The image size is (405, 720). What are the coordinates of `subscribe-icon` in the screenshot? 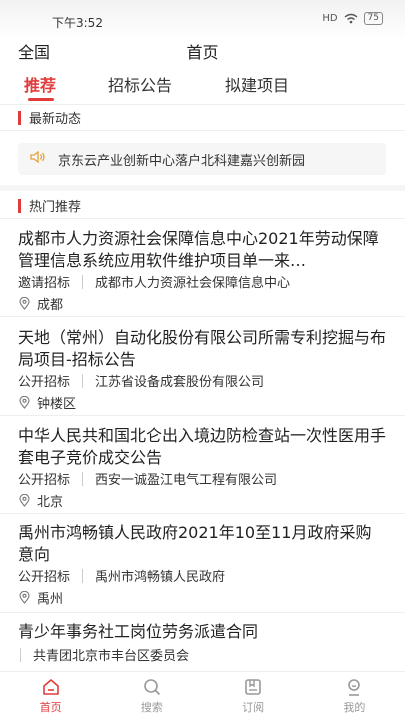 It's located at (253, 687).